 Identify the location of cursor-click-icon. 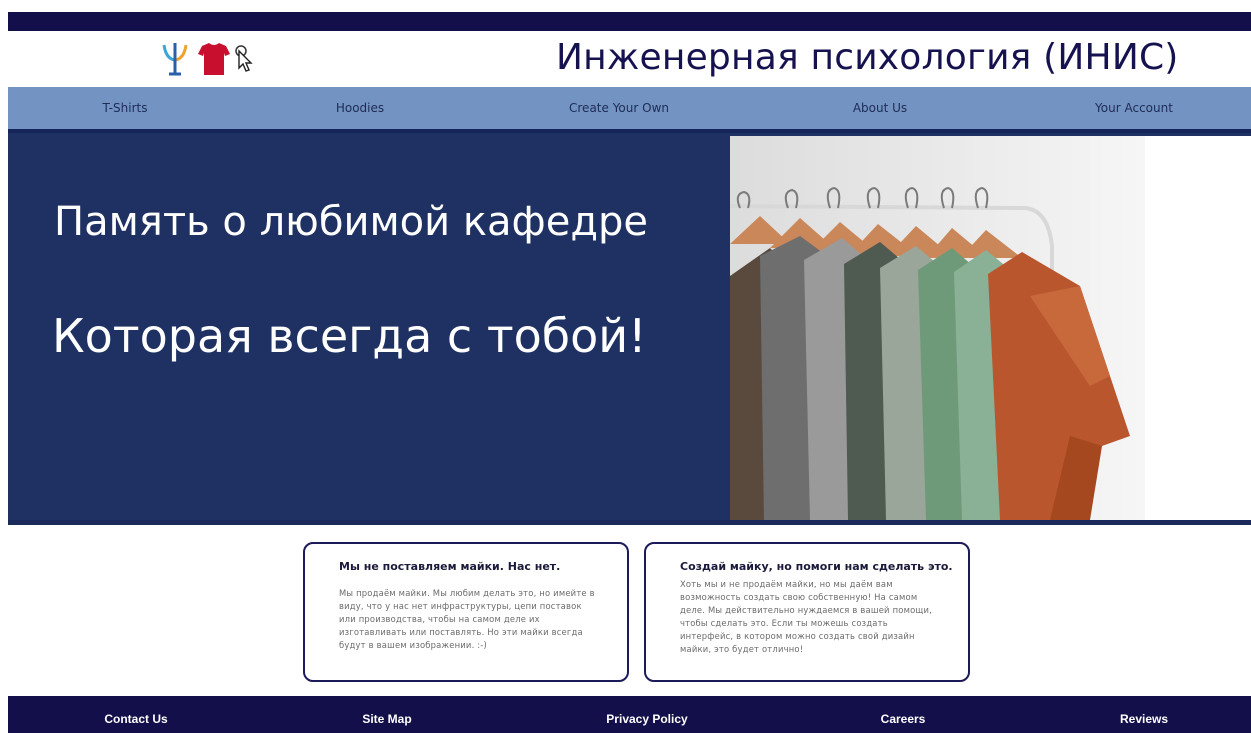
(244, 58).